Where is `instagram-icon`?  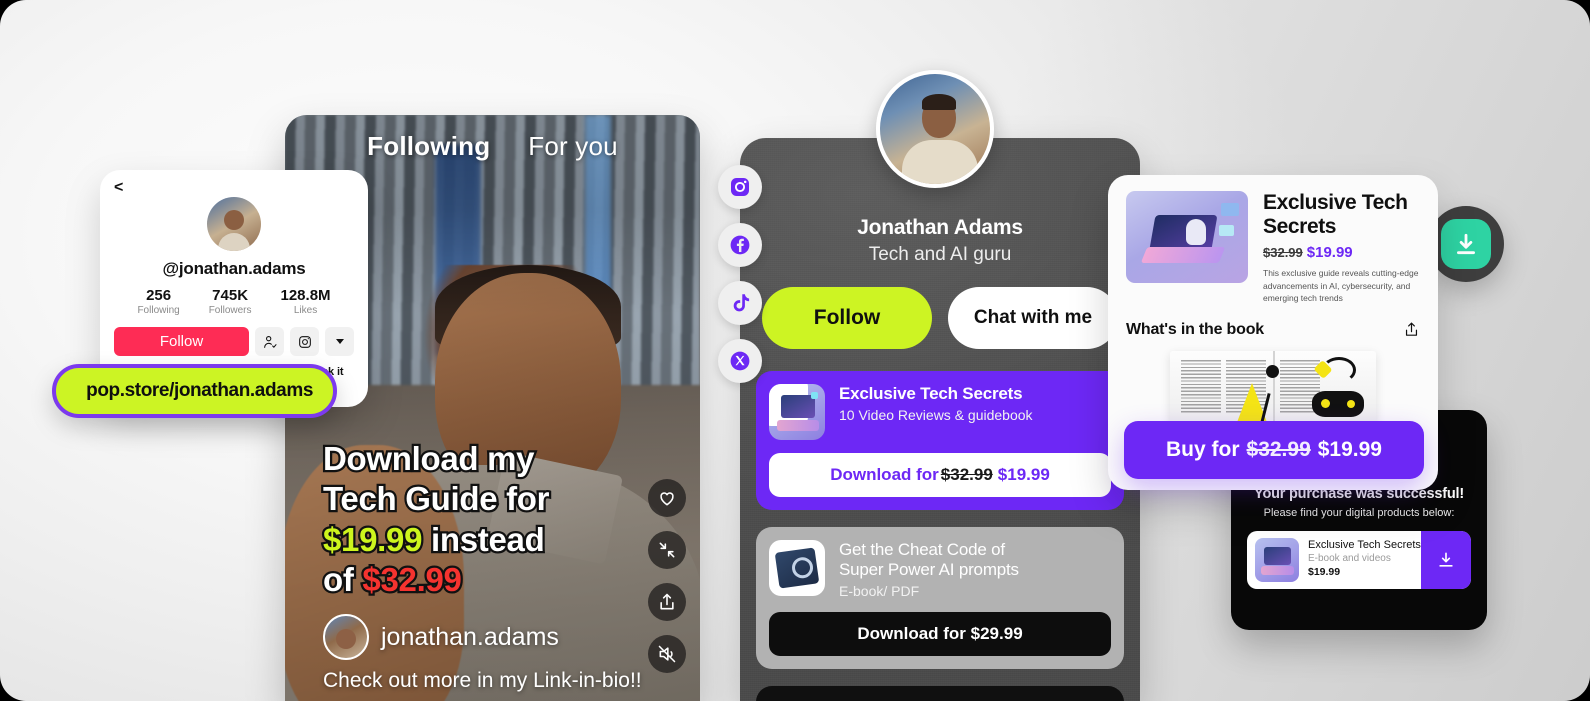 instagram-icon is located at coordinates (740, 187).